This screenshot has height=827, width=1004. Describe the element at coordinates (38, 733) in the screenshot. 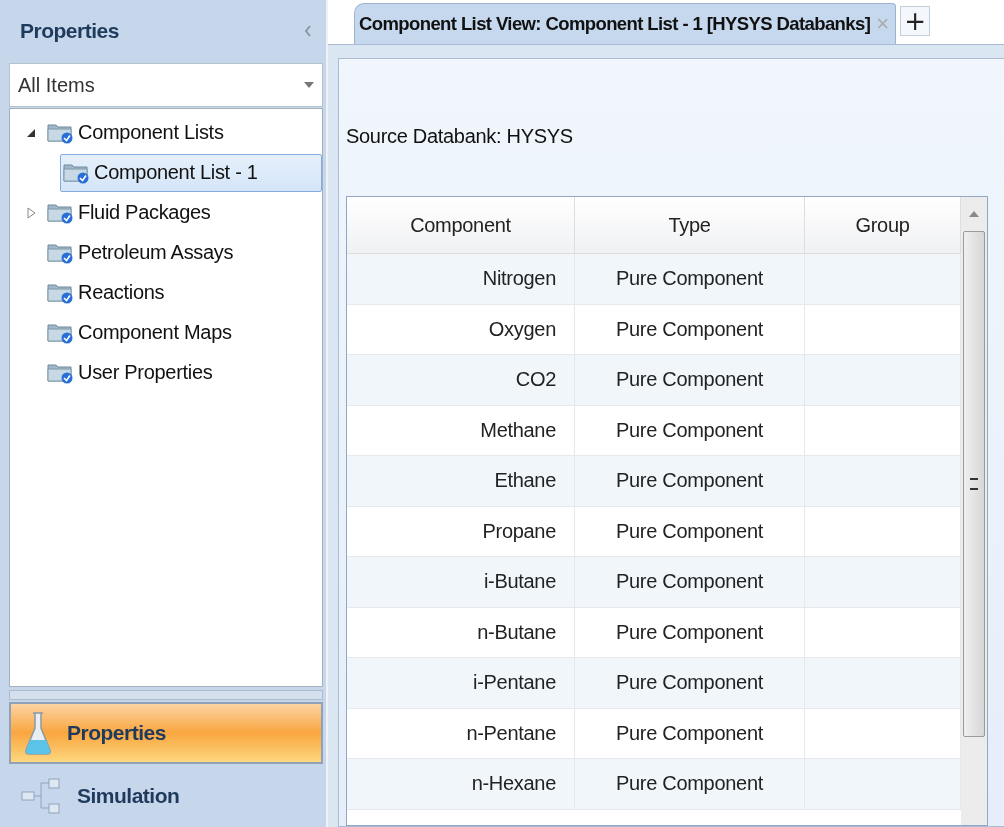

I see `flask-icon` at that location.